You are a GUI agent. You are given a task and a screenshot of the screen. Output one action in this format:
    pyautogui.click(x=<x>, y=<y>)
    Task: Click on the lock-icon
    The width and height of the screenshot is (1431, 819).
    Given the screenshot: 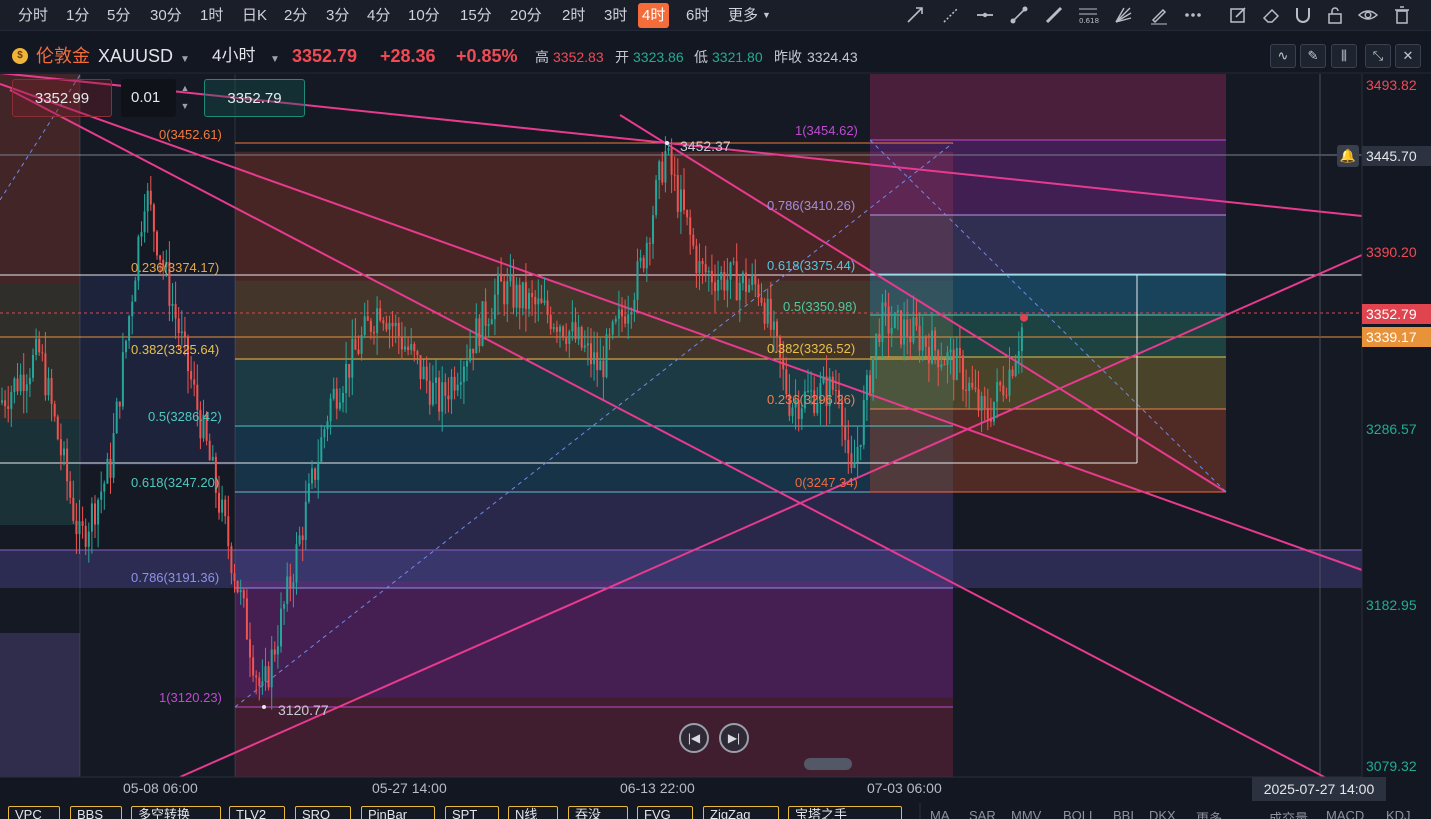 What is the action you would take?
    pyautogui.click(x=1335, y=15)
    